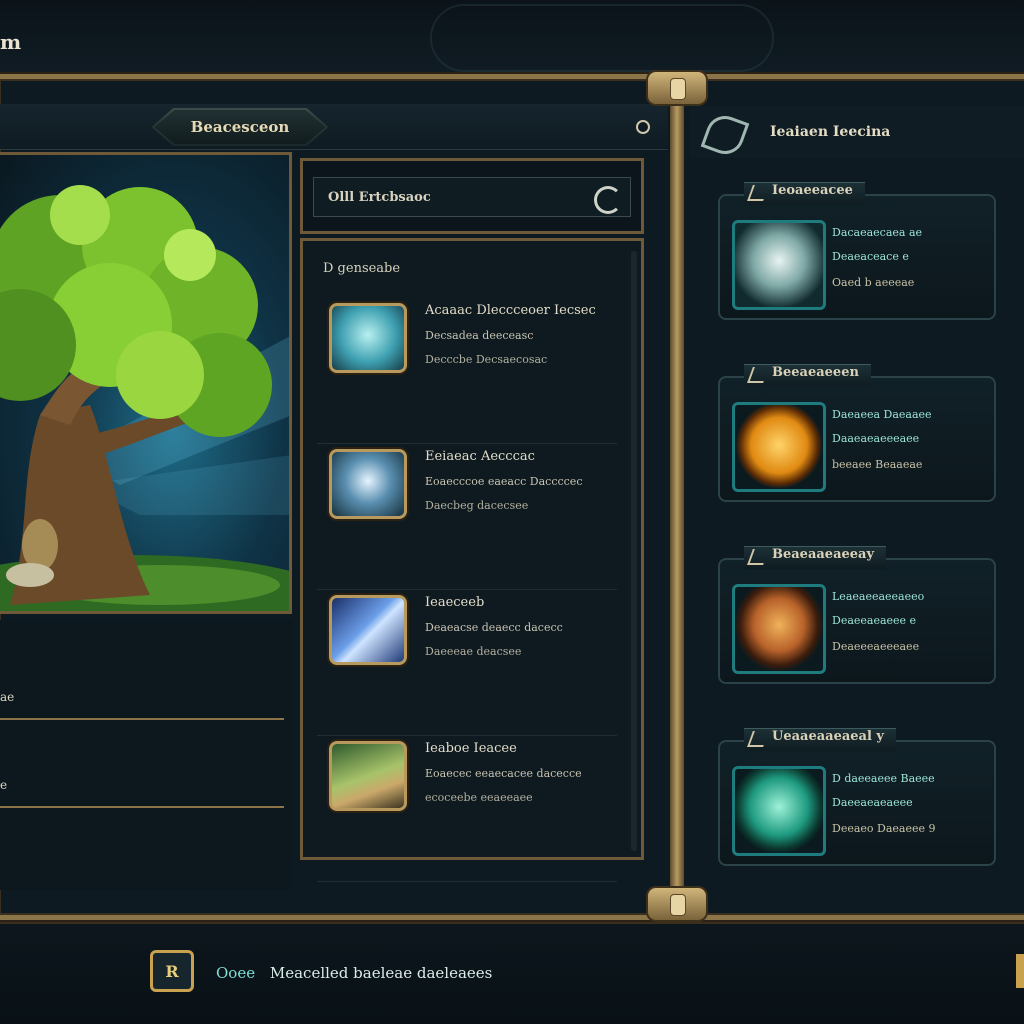  What do you see at coordinates (608, 200) in the screenshot?
I see `swirl-icon` at bounding box center [608, 200].